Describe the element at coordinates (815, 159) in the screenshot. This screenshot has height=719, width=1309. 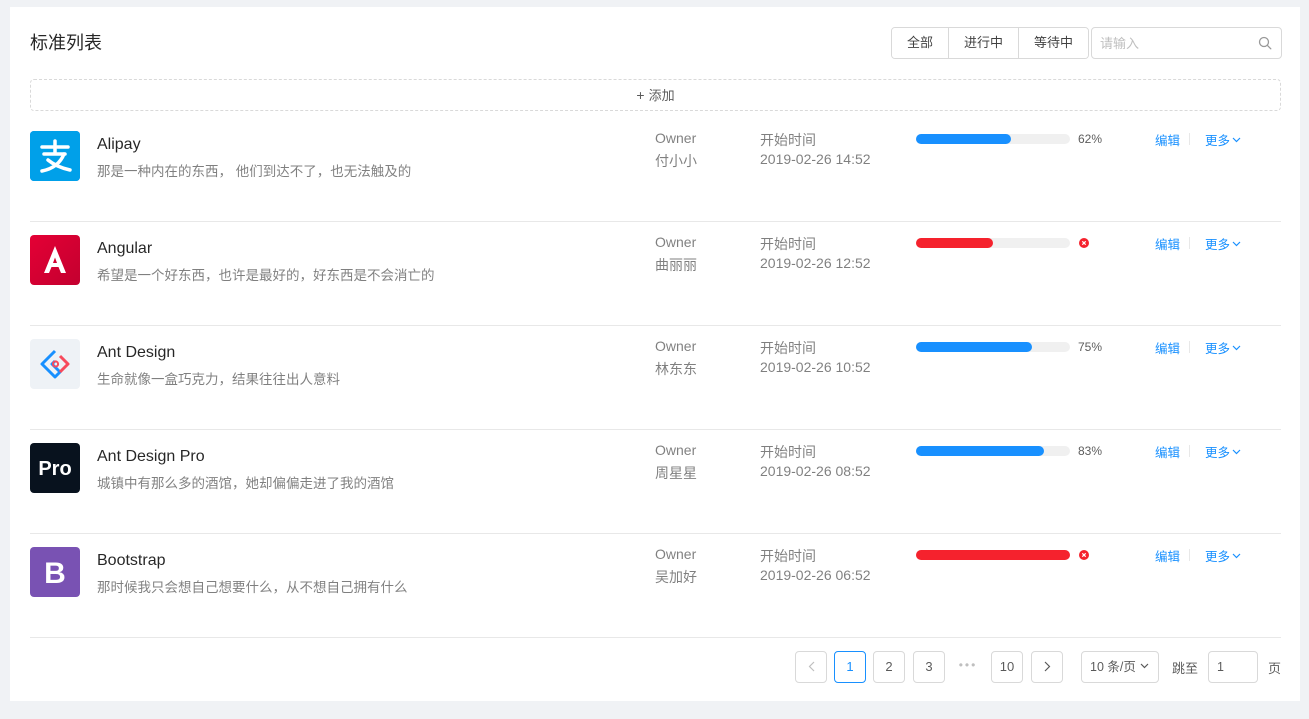
I see `start-time-value: 2019-02-26 14:52` at that location.